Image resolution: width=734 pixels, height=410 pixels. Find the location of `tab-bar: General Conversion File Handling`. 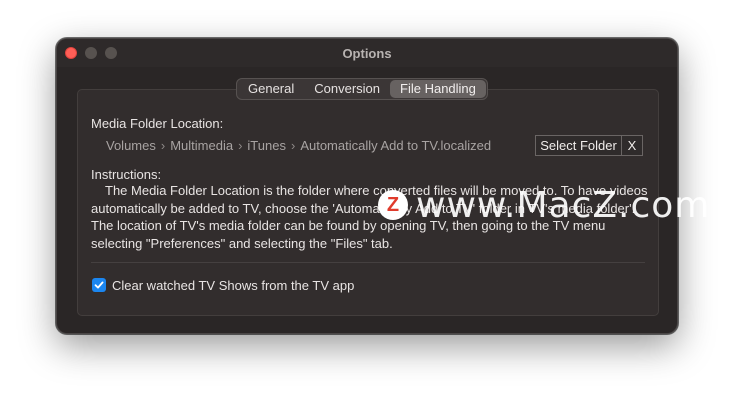

tab-bar: General Conversion File Handling is located at coordinates (362, 89).